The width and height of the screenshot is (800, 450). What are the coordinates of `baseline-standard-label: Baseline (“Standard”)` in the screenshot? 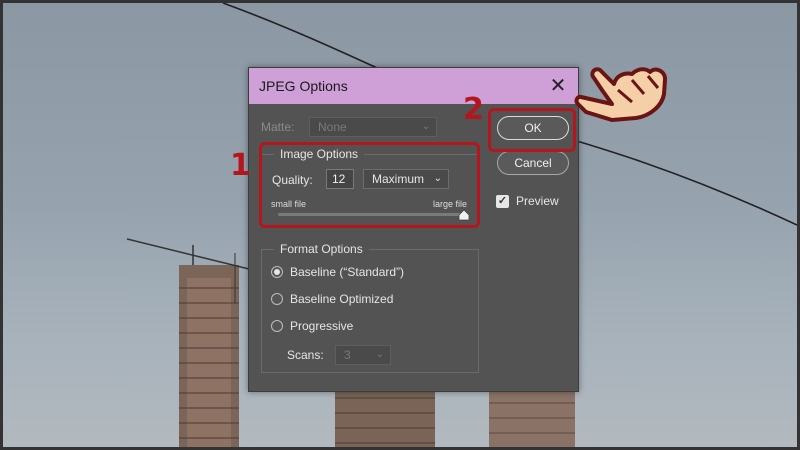 It's located at (347, 272).